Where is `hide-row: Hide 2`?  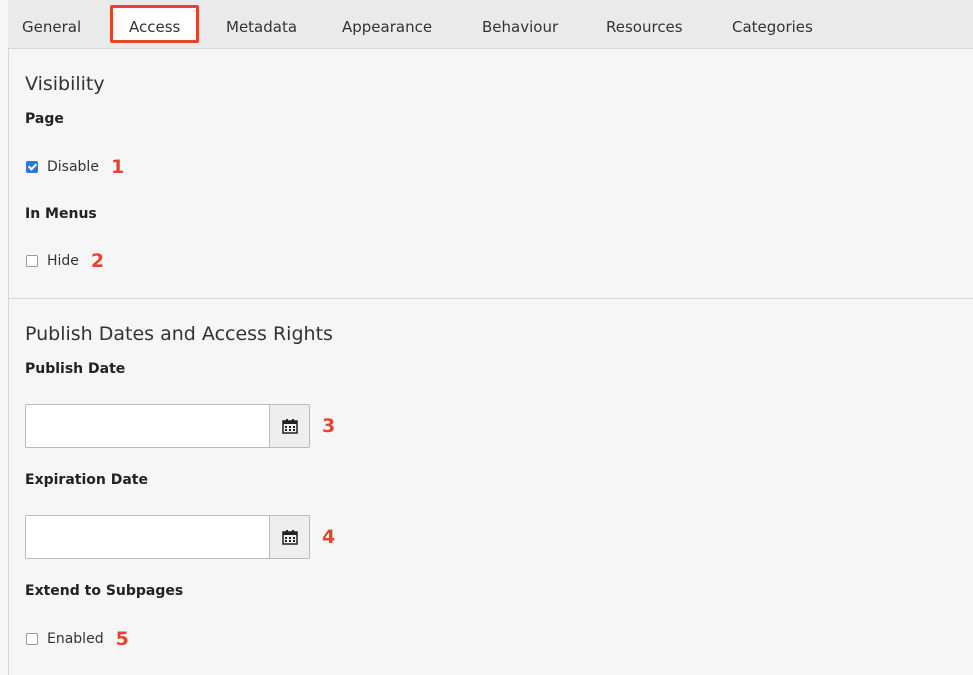
hide-row: Hide 2 is located at coordinates (65, 261).